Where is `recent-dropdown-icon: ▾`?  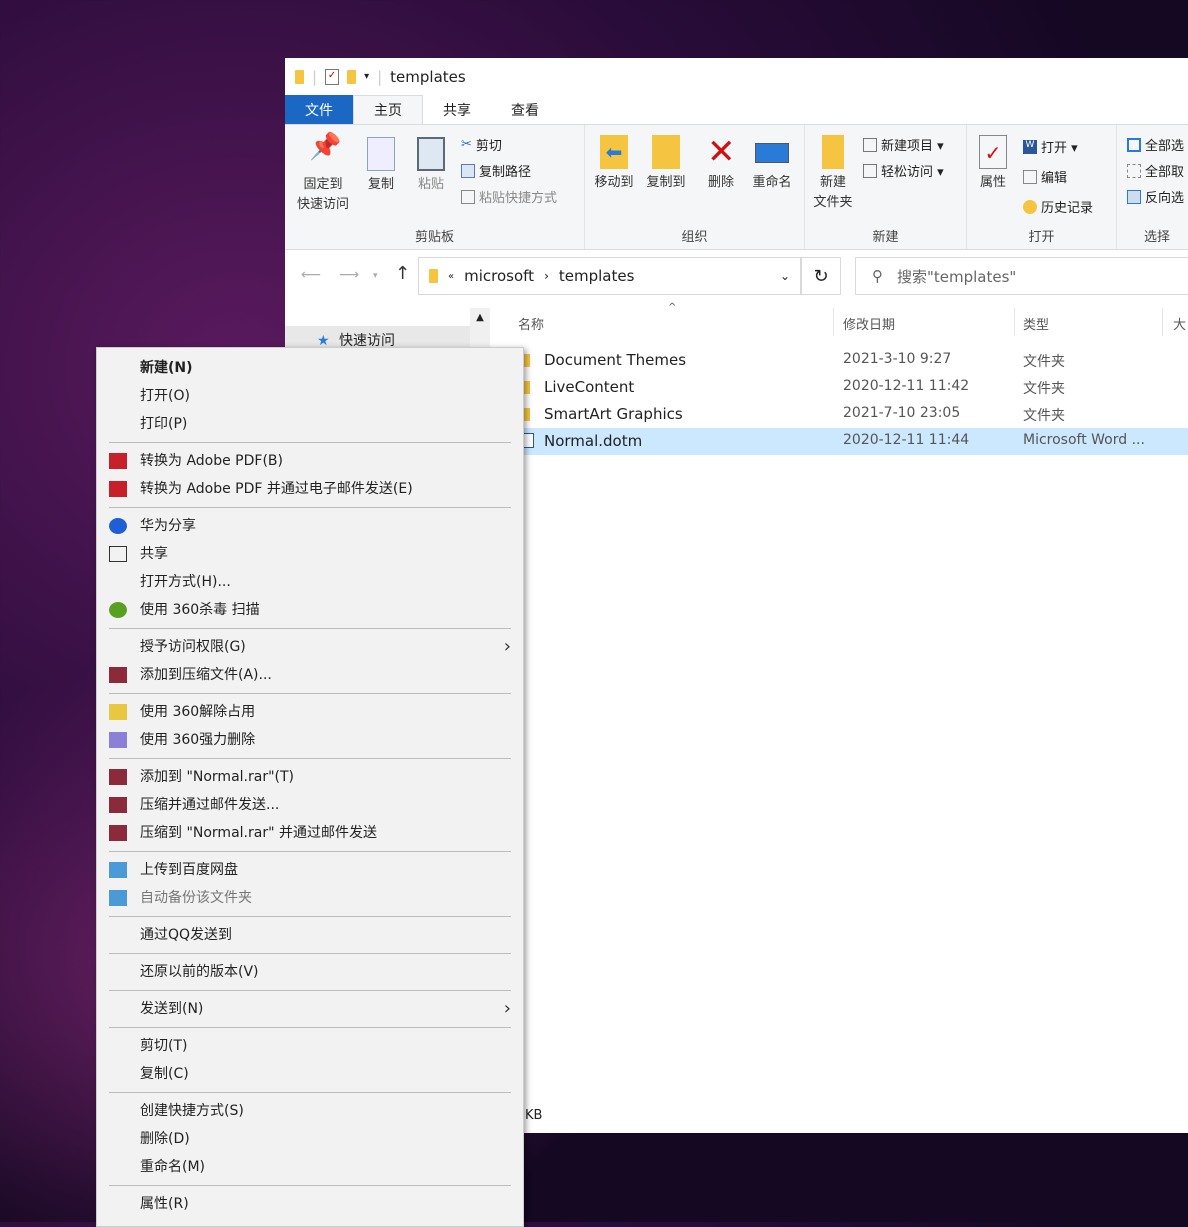 recent-dropdown-icon: ▾ is located at coordinates (375, 276).